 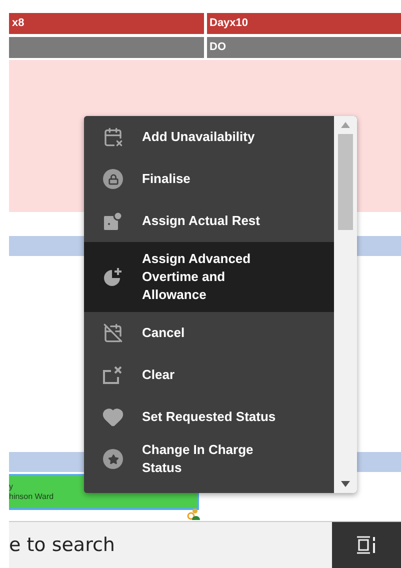 What do you see at coordinates (113, 137) in the screenshot?
I see `calendar-x-icon` at bounding box center [113, 137].